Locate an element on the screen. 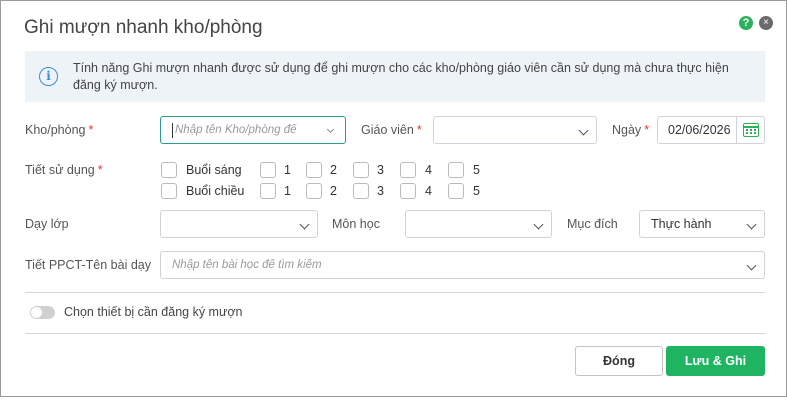  help-icon: ? is located at coordinates (746, 23).